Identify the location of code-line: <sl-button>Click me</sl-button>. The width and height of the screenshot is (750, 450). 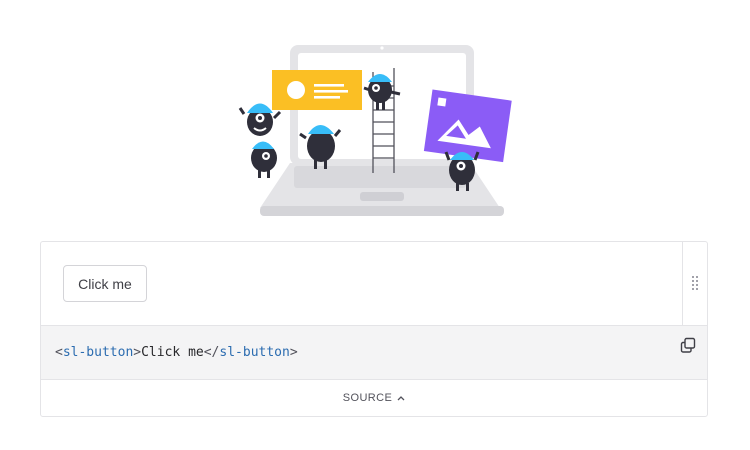
(176, 352).